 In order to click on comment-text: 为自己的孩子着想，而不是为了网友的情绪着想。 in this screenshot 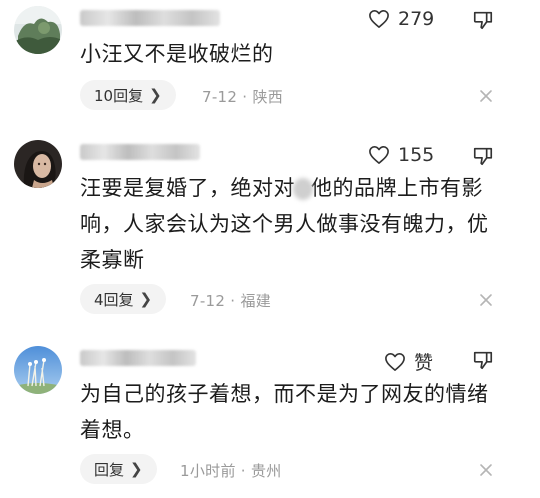, I will do `click(284, 412)`.